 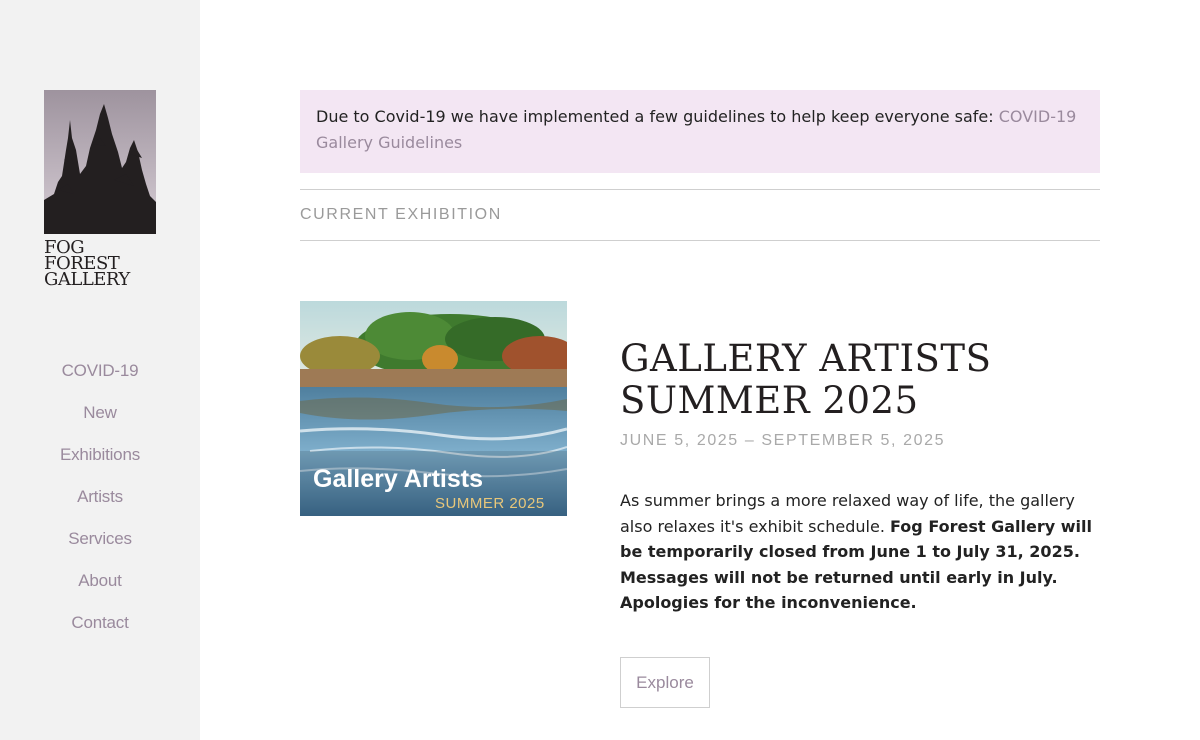 I want to click on nav-link-covid: COVID-19, so click(x=100, y=370).